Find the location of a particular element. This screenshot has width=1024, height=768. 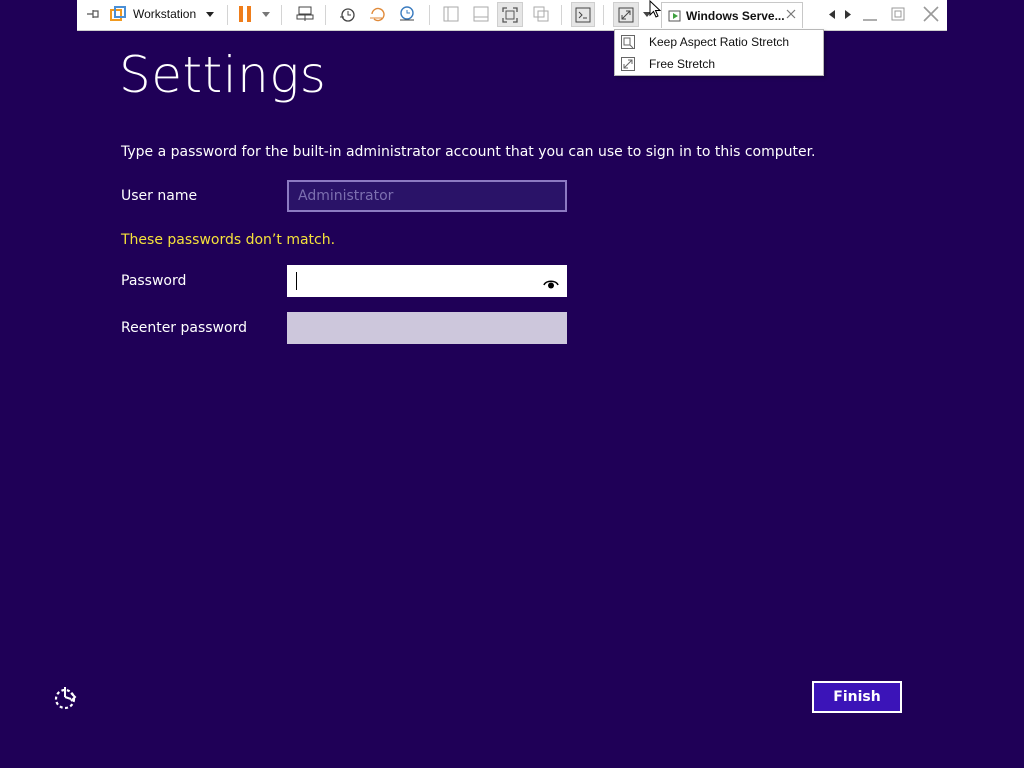

dropdown-arrow-icon is located at coordinates (210, 14).